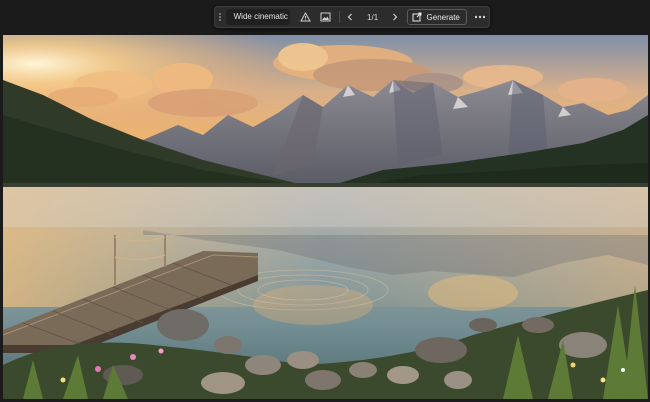 This screenshot has height=402, width=650. What do you see at coordinates (339, 17) in the screenshot?
I see `toolbar-divider` at bounding box center [339, 17].